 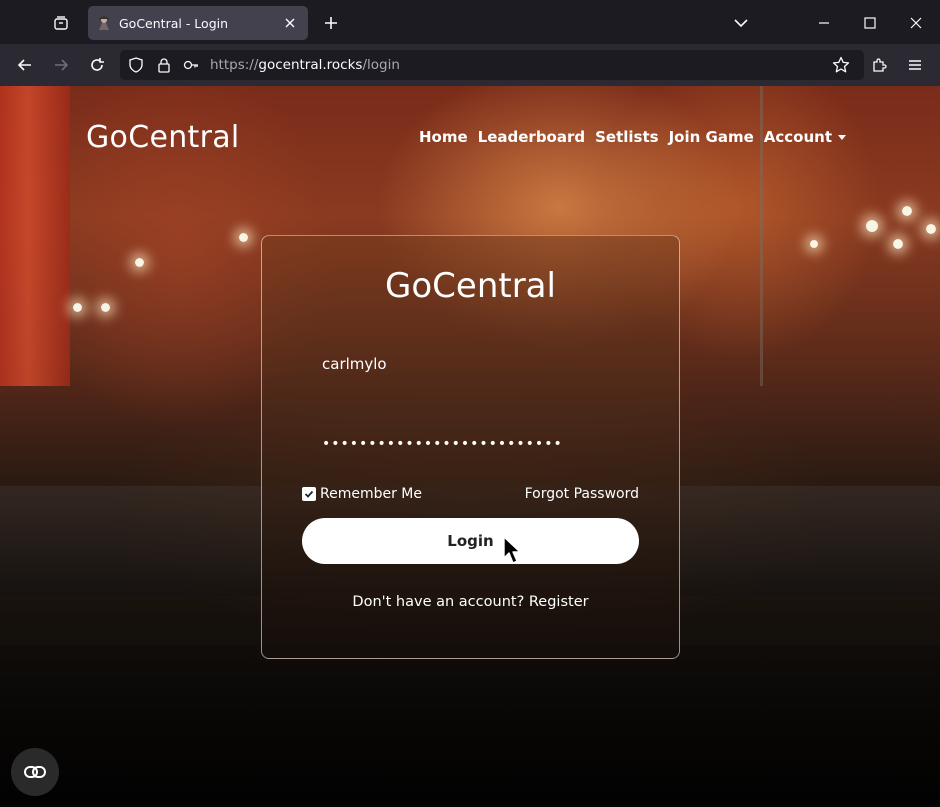 I want to click on nav-account: Account, so click(x=805, y=137).